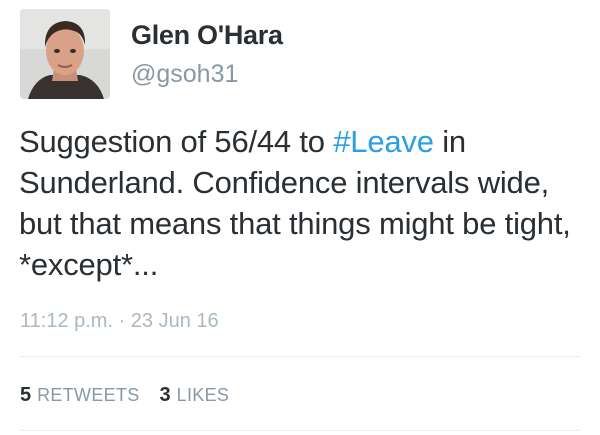 The width and height of the screenshot is (600, 435). What do you see at coordinates (176, 141) in the screenshot?
I see `tweet-text-before: Suggestion of 56/44 to` at bounding box center [176, 141].